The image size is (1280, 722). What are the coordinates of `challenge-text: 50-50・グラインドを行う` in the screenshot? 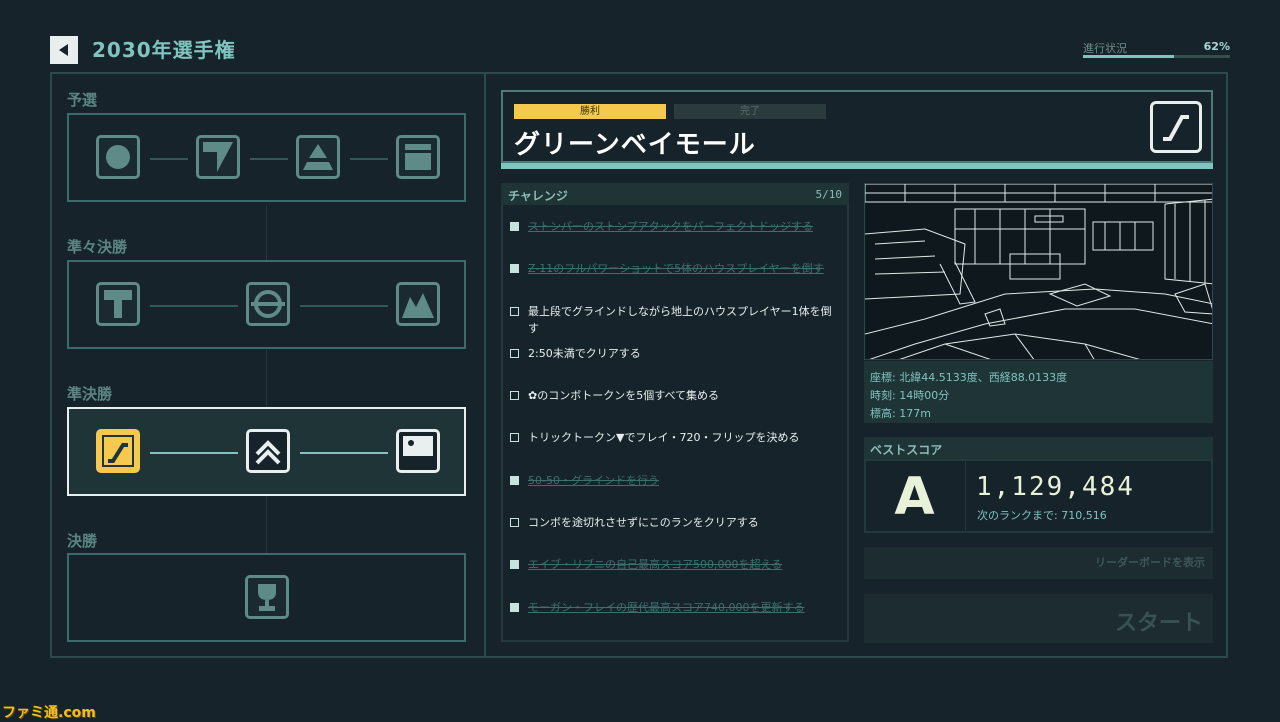 It's located at (593, 480).